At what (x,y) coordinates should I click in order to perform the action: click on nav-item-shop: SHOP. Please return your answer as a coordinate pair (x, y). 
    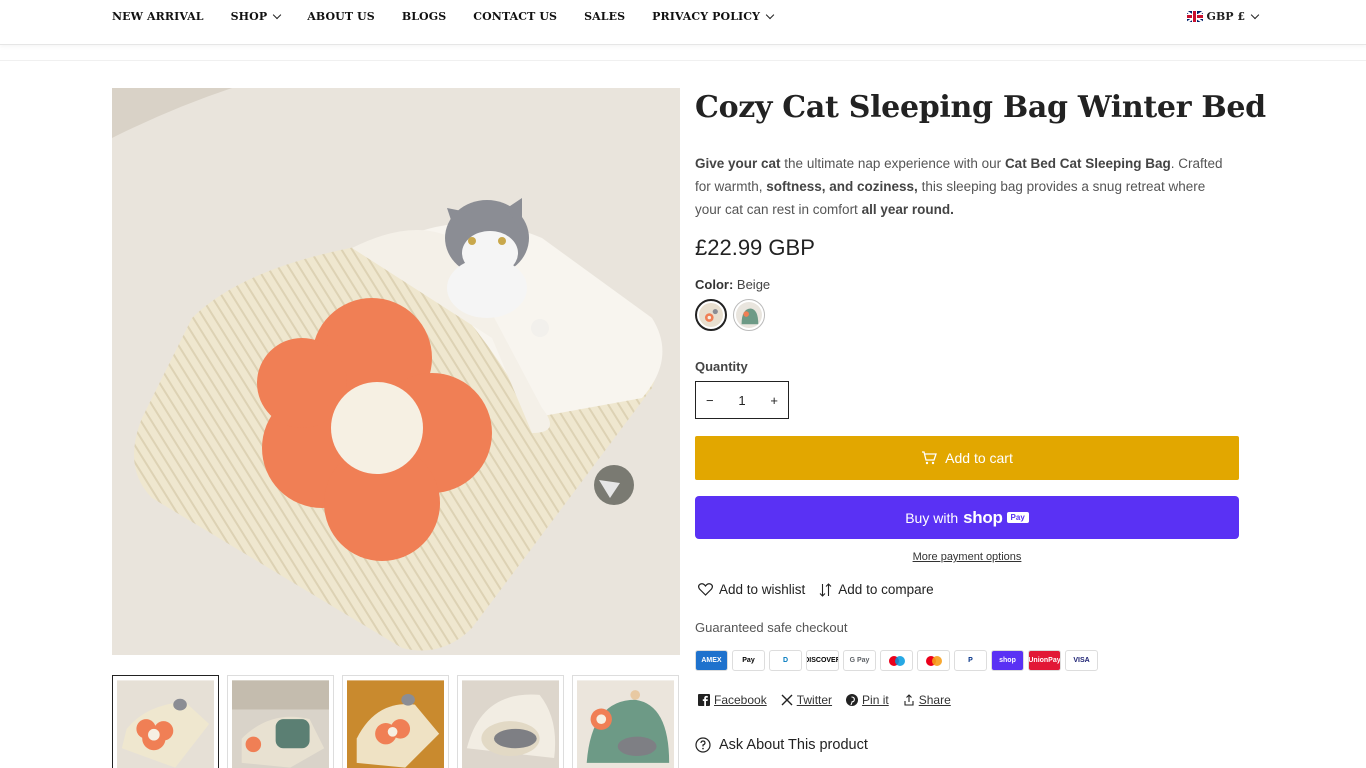
    Looking at the image, I should click on (256, 16).